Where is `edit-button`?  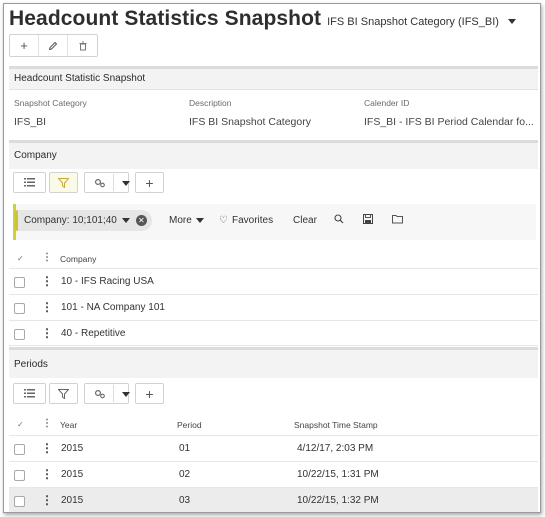 edit-button is located at coordinates (53, 45).